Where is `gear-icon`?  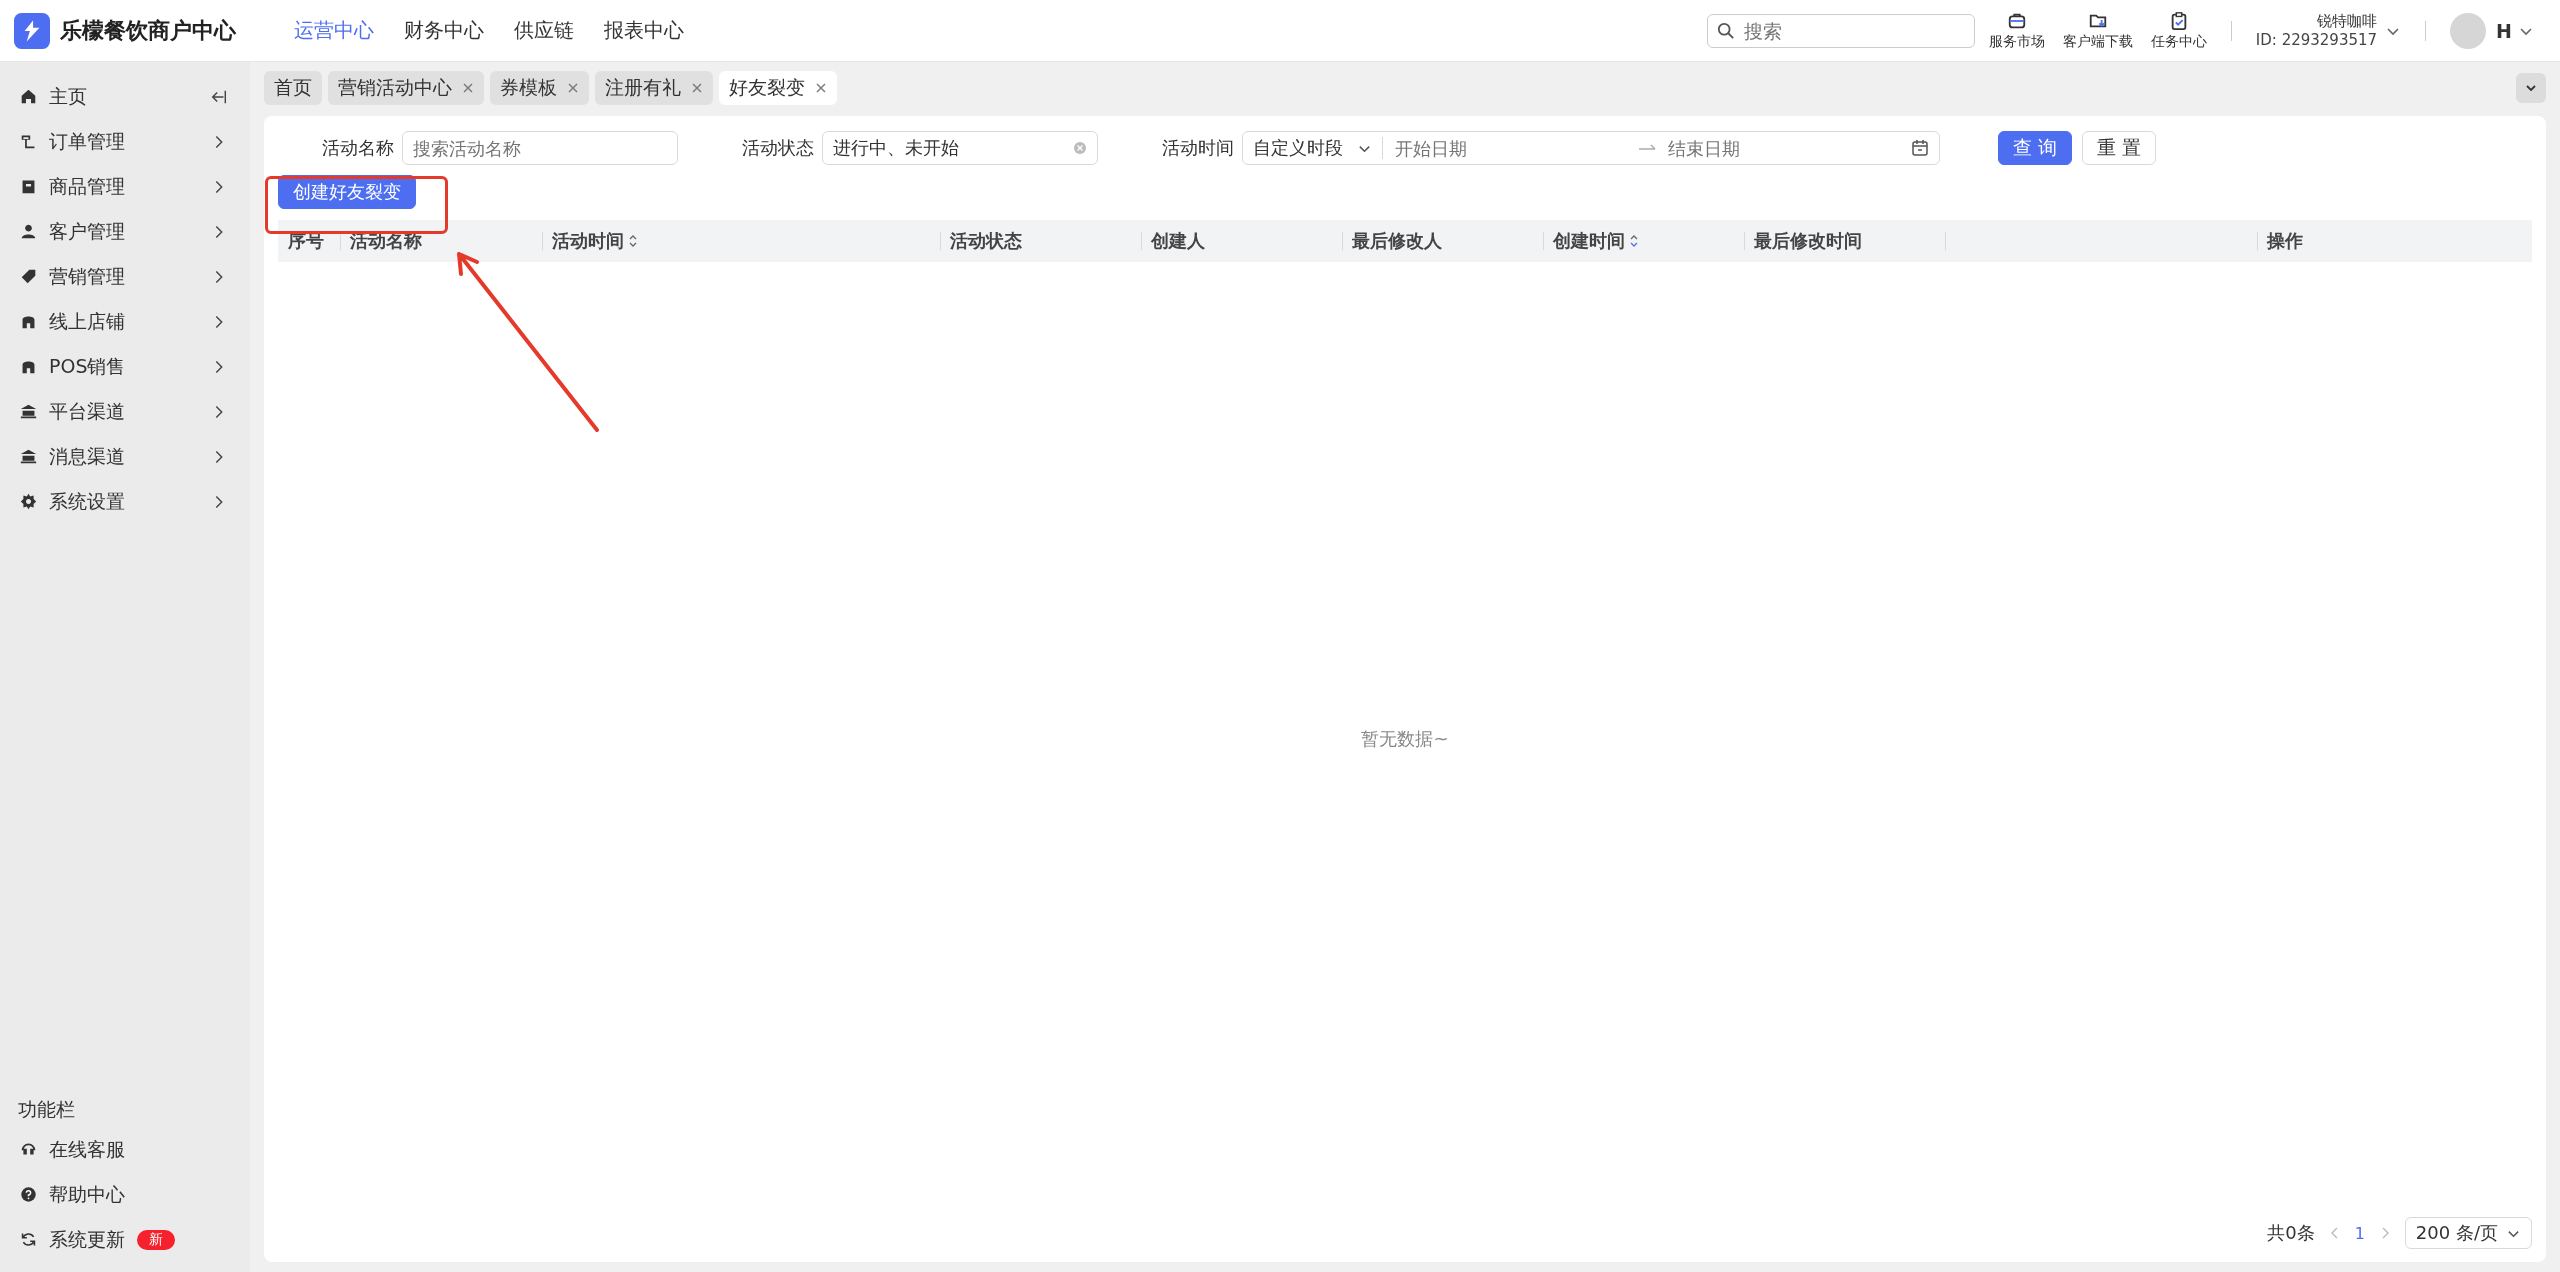 gear-icon is located at coordinates (28, 501).